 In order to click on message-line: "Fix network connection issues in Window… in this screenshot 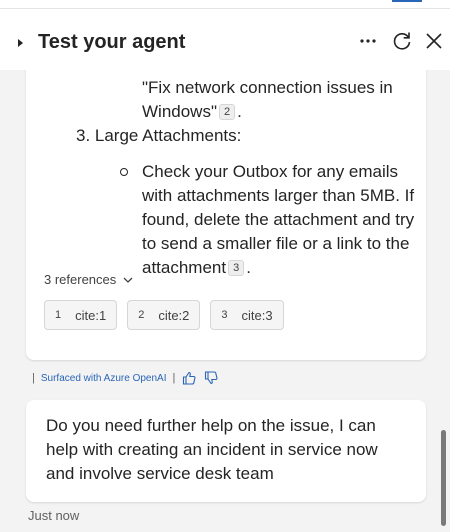, I will do `click(277, 100)`.